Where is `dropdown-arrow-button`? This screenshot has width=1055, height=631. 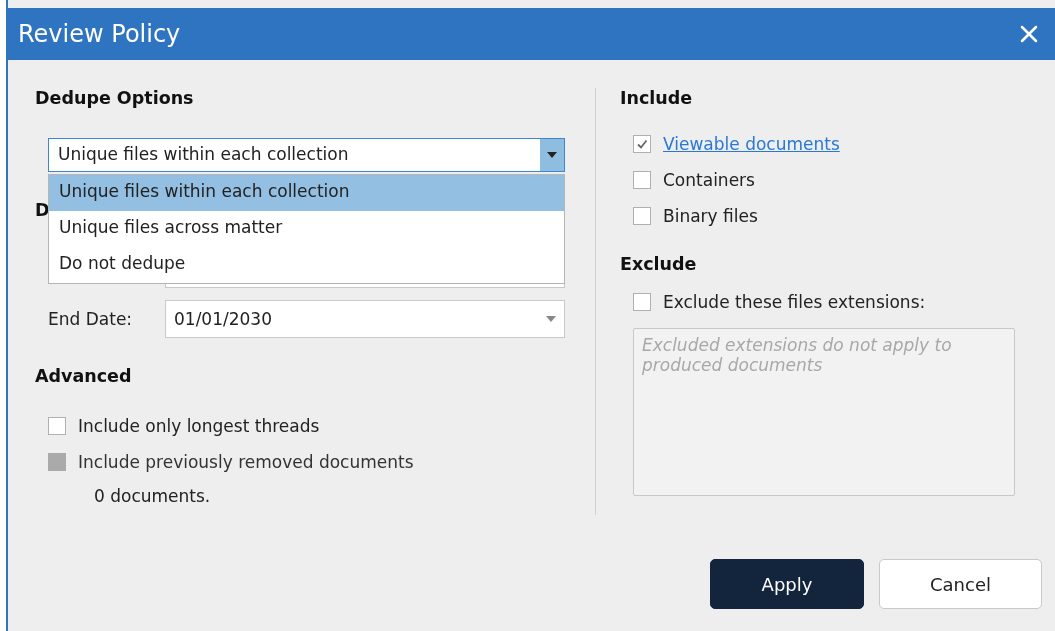 dropdown-arrow-button is located at coordinates (552, 155).